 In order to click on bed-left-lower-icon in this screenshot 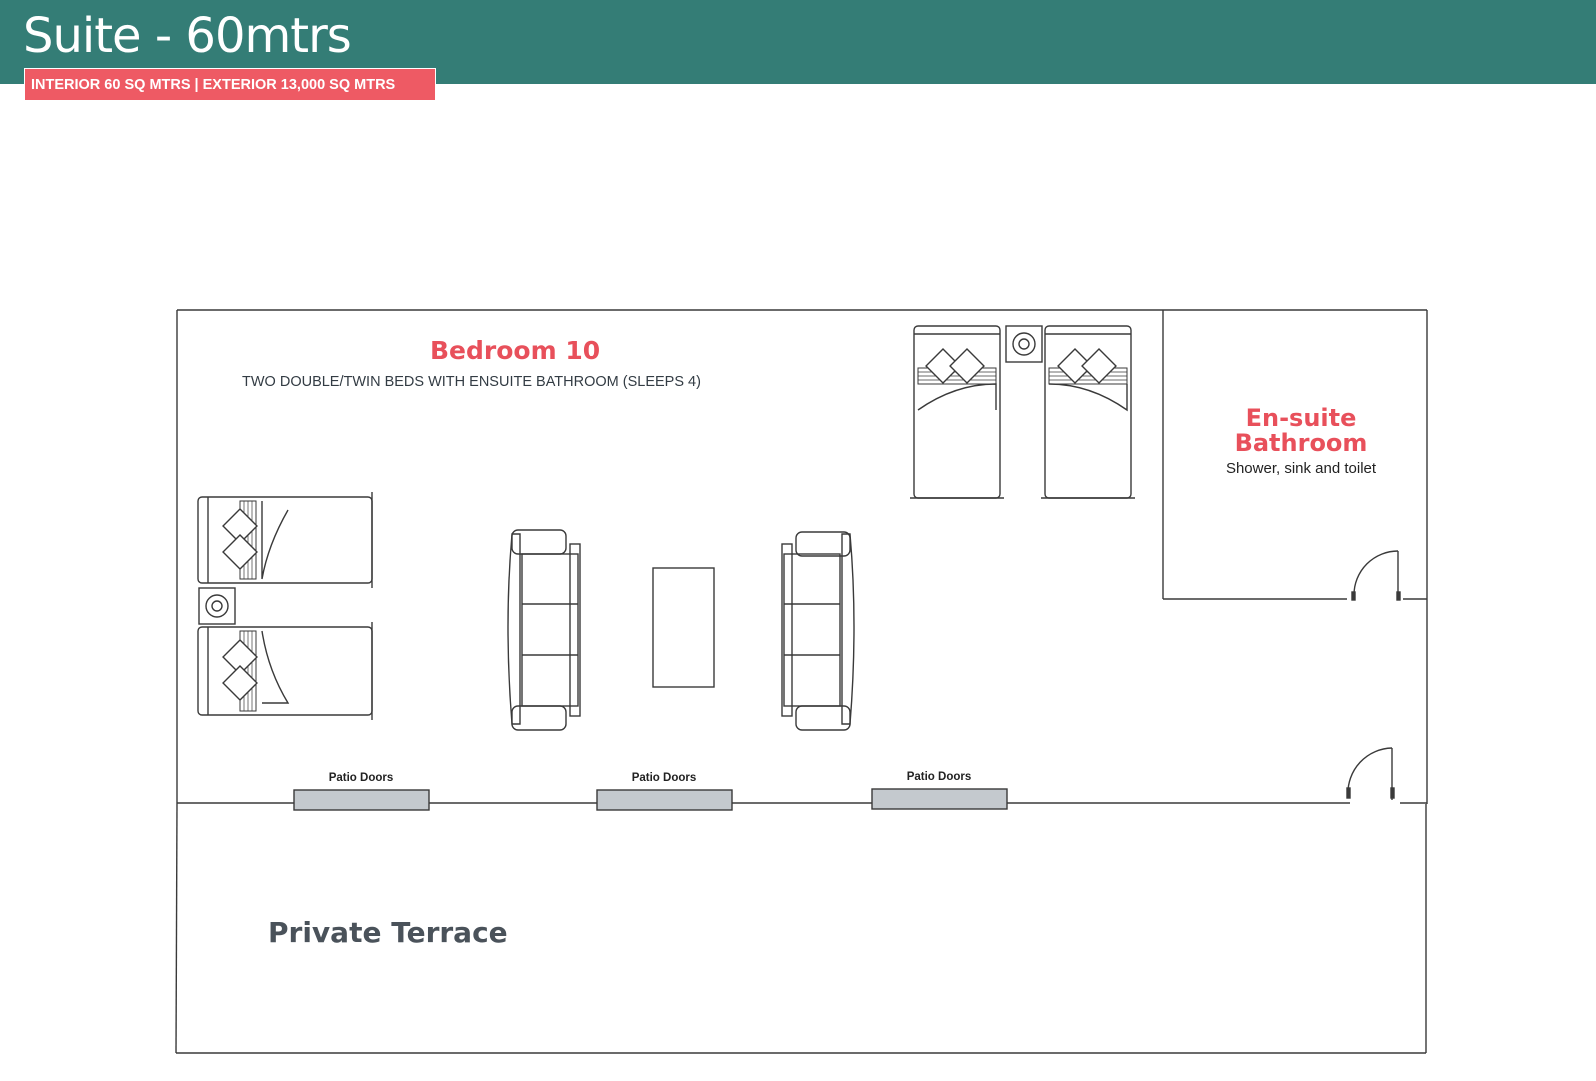, I will do `click(285, 671)`.